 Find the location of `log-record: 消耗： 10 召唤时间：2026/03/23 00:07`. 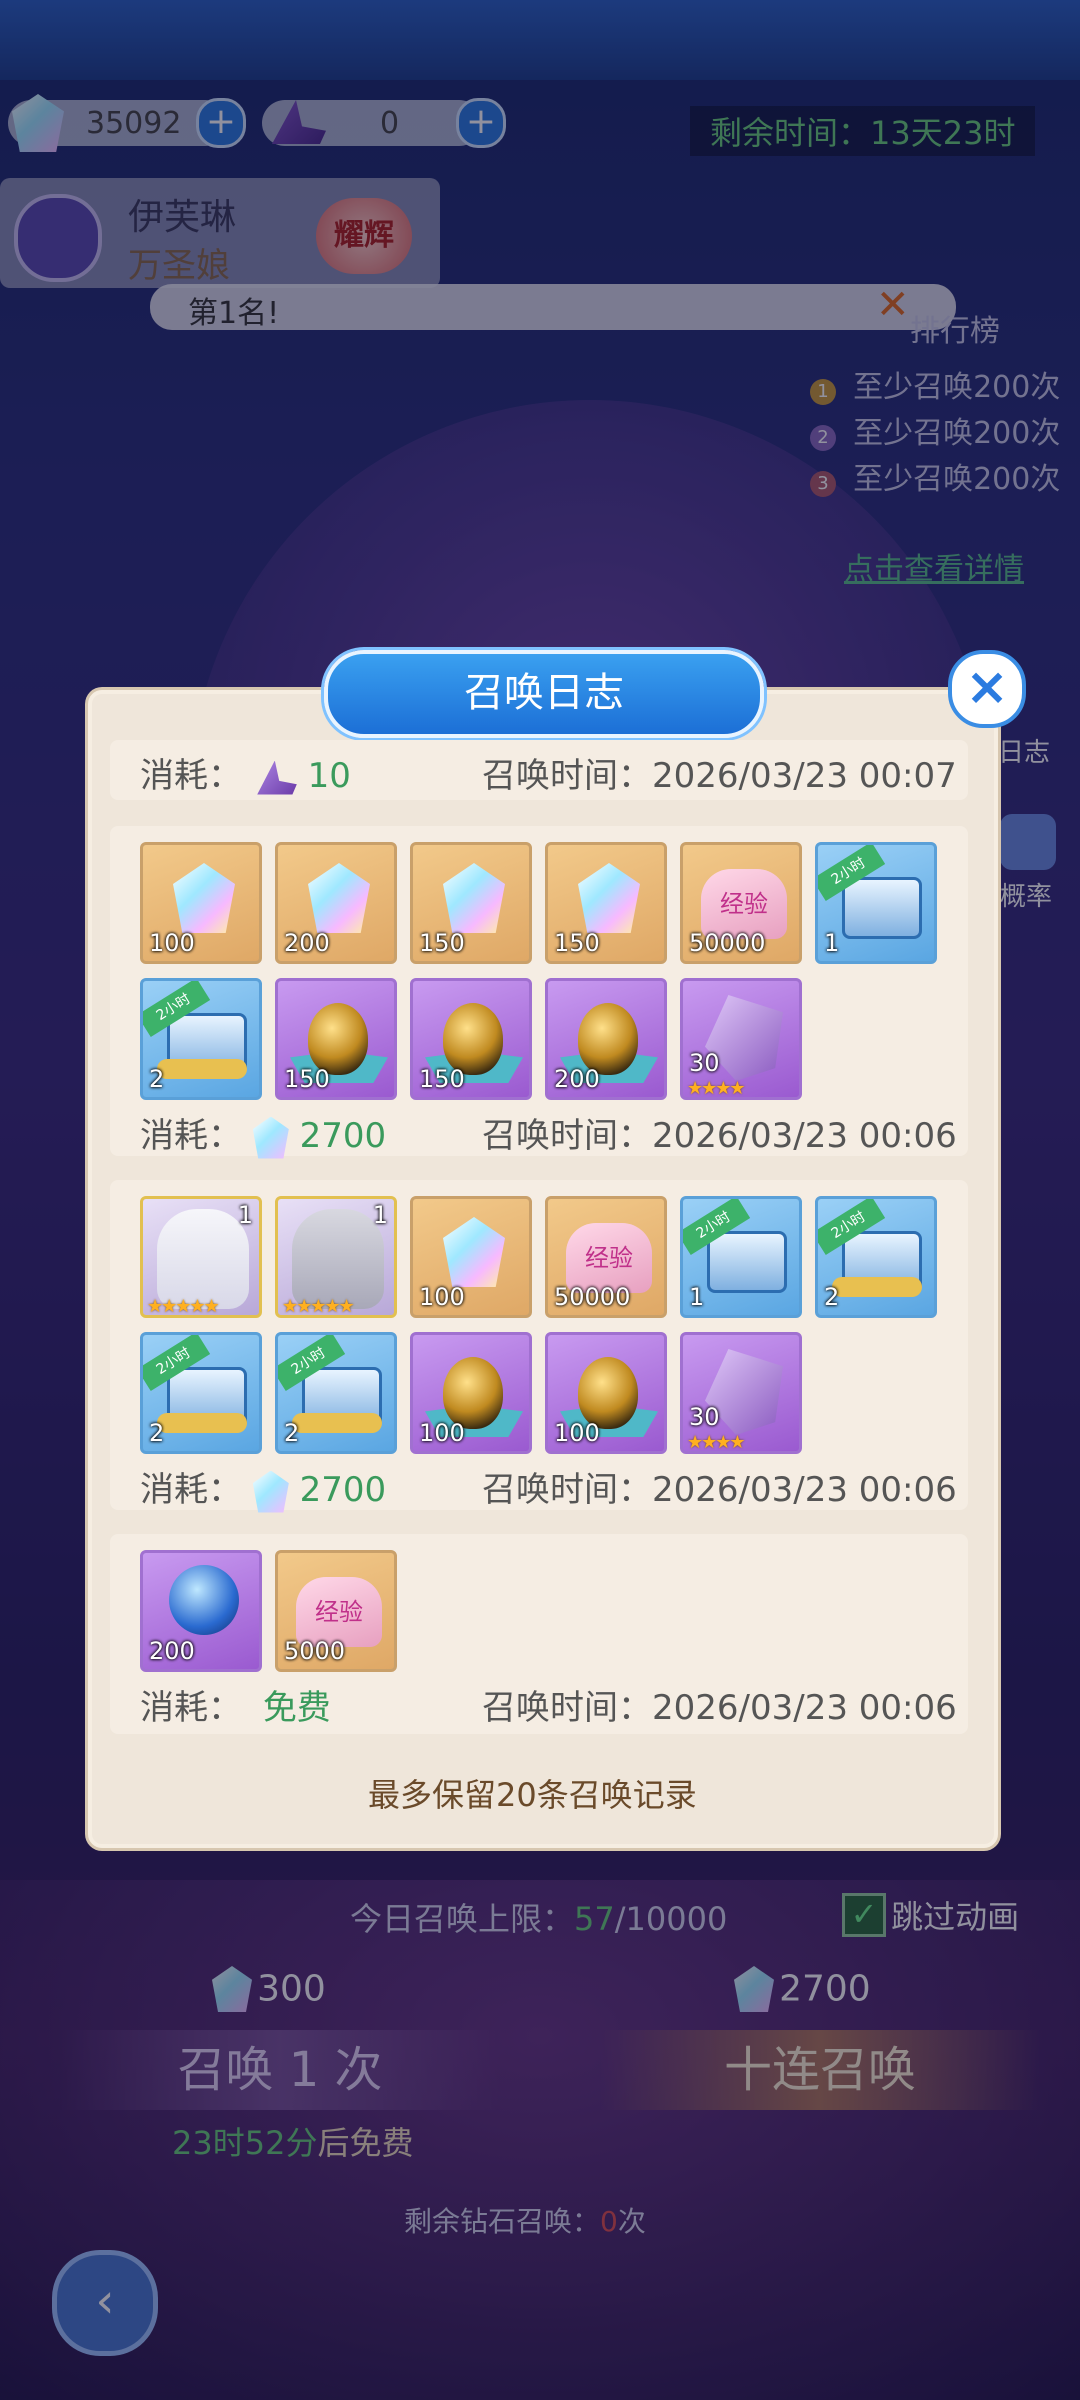

log-record: 消耗： 10 召唤时间：2026/03/23 00:07 is located at coordinates (539, 770).